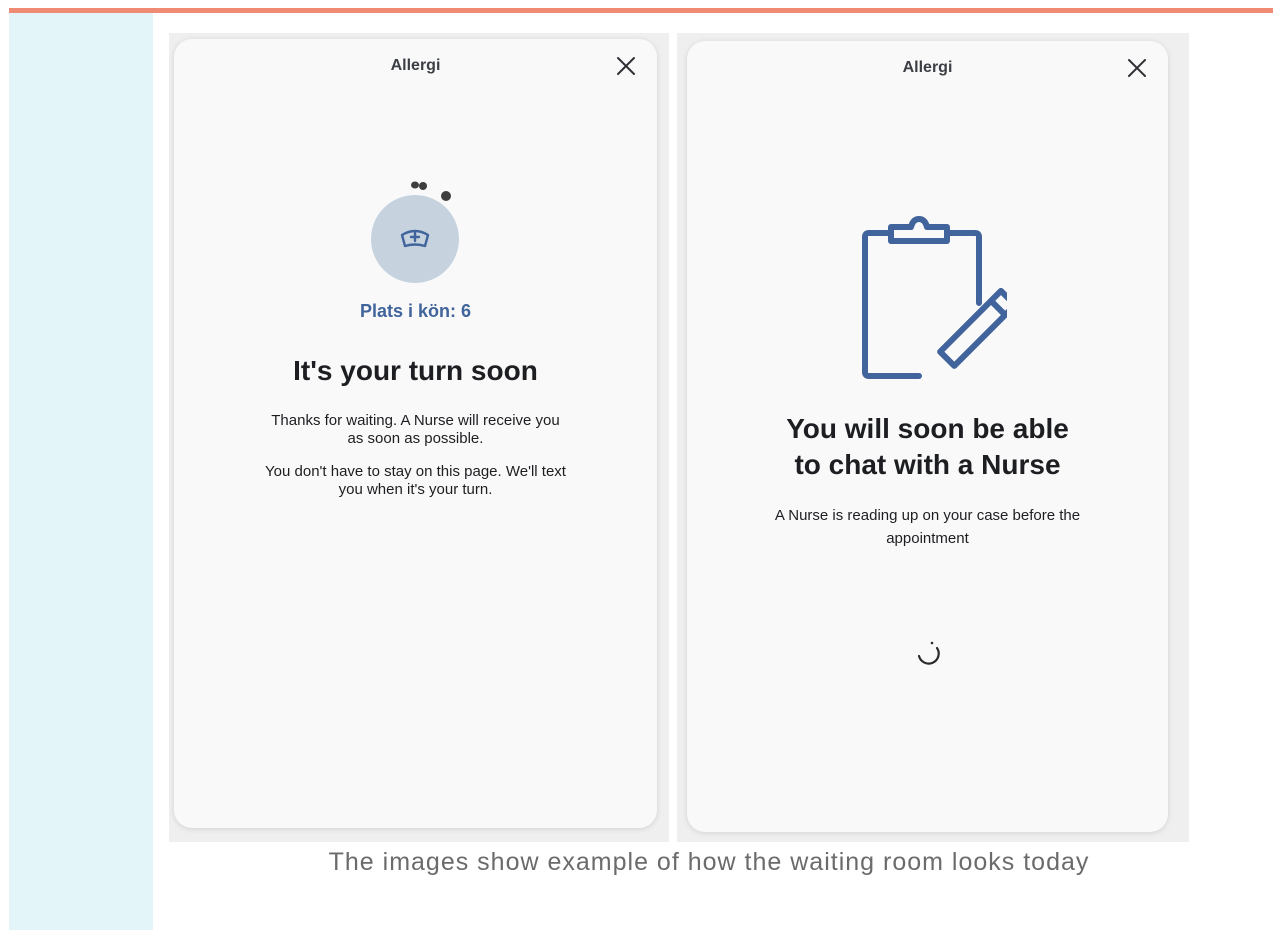 This screenshot has width=1273, height=930. I want to click on loading-spinner-icon, so click(928, 653).